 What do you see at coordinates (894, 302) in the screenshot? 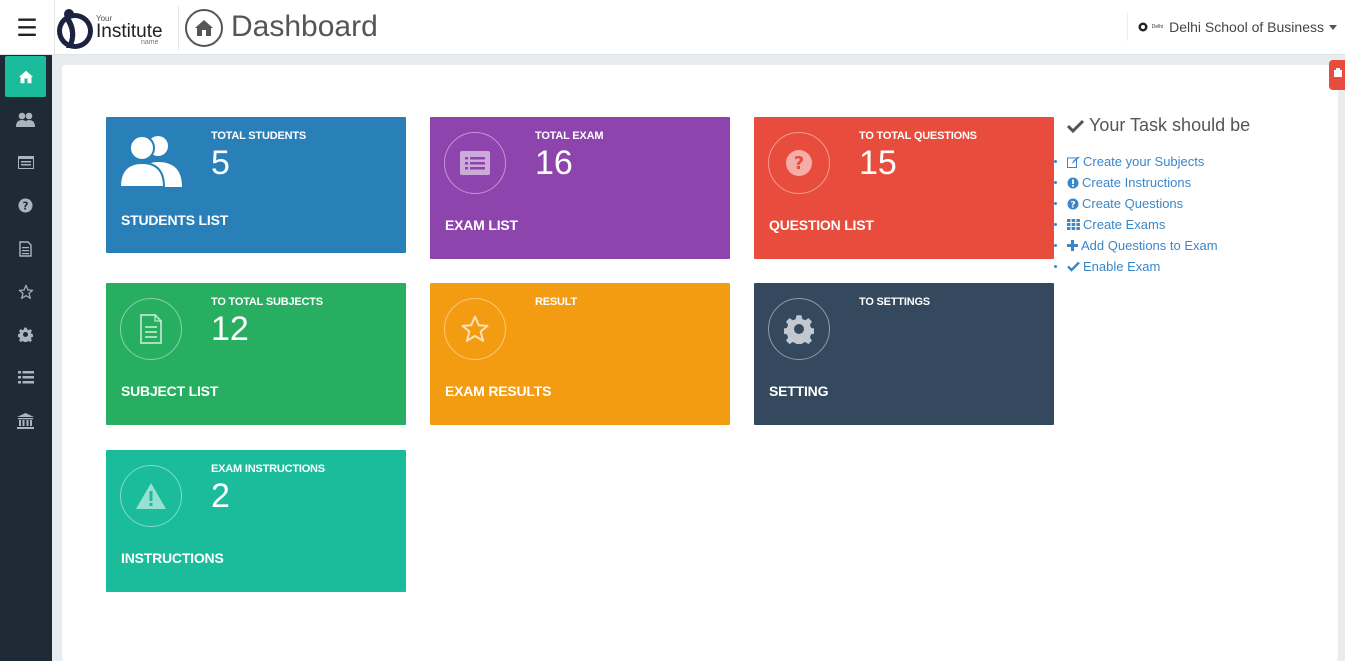
I see `tile-label: TO SETTINGS` at bounding box center [894, 302].